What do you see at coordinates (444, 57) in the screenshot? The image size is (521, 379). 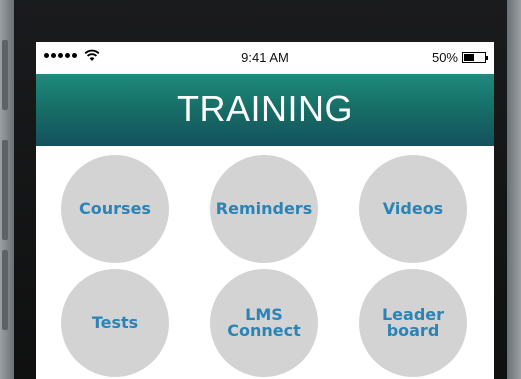 I see `battery-percent: 50%` at bounding box center [444, 57].